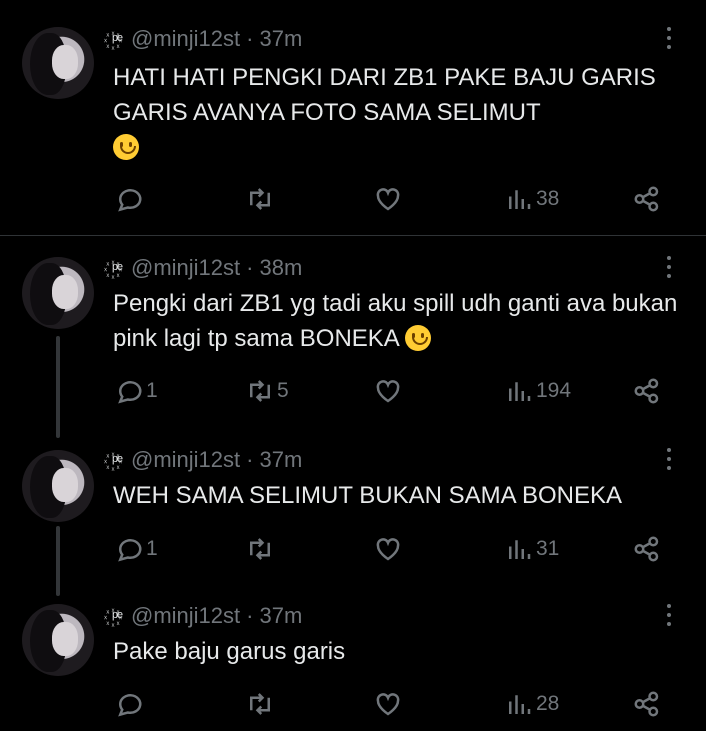  I want to click on divider, so click(353, 235).